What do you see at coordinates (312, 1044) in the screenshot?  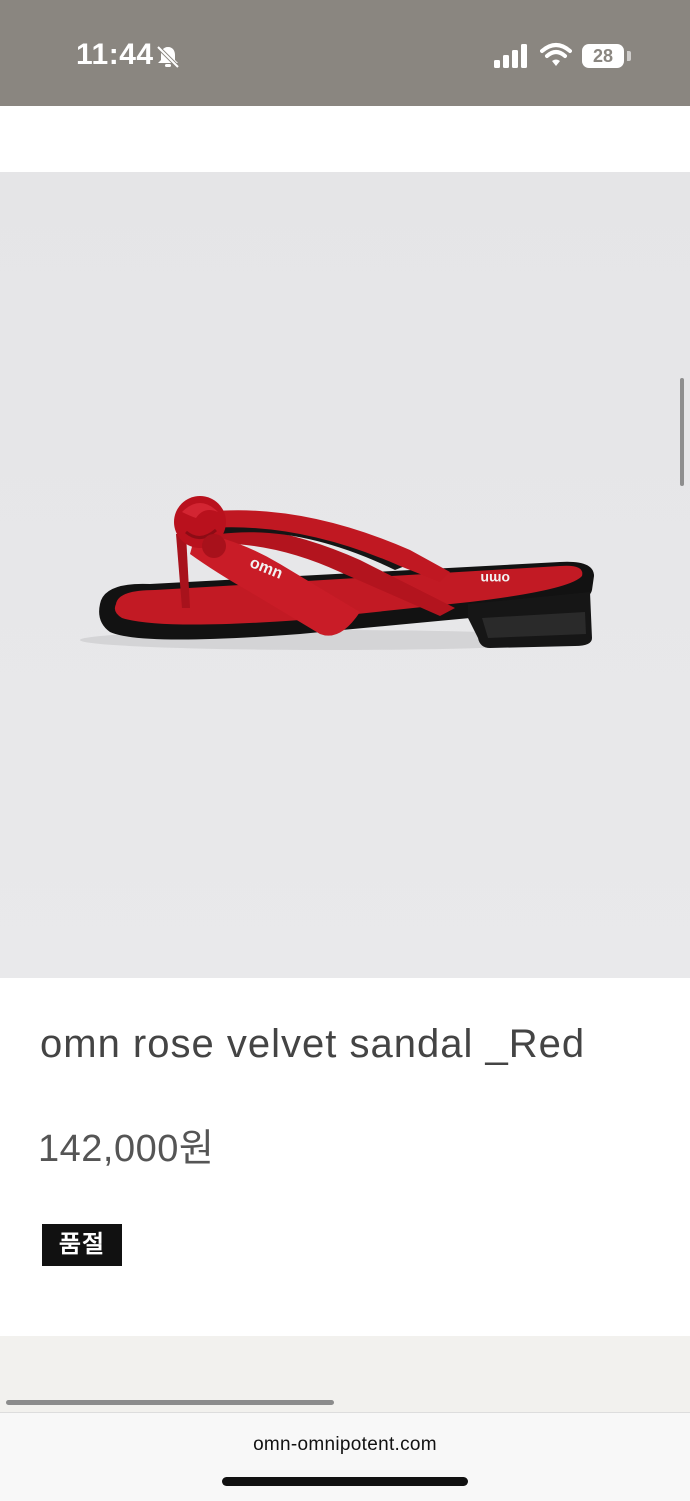 I see `product-title: omn rose velvet sandal _Red` at bounding box center [312, 1044].